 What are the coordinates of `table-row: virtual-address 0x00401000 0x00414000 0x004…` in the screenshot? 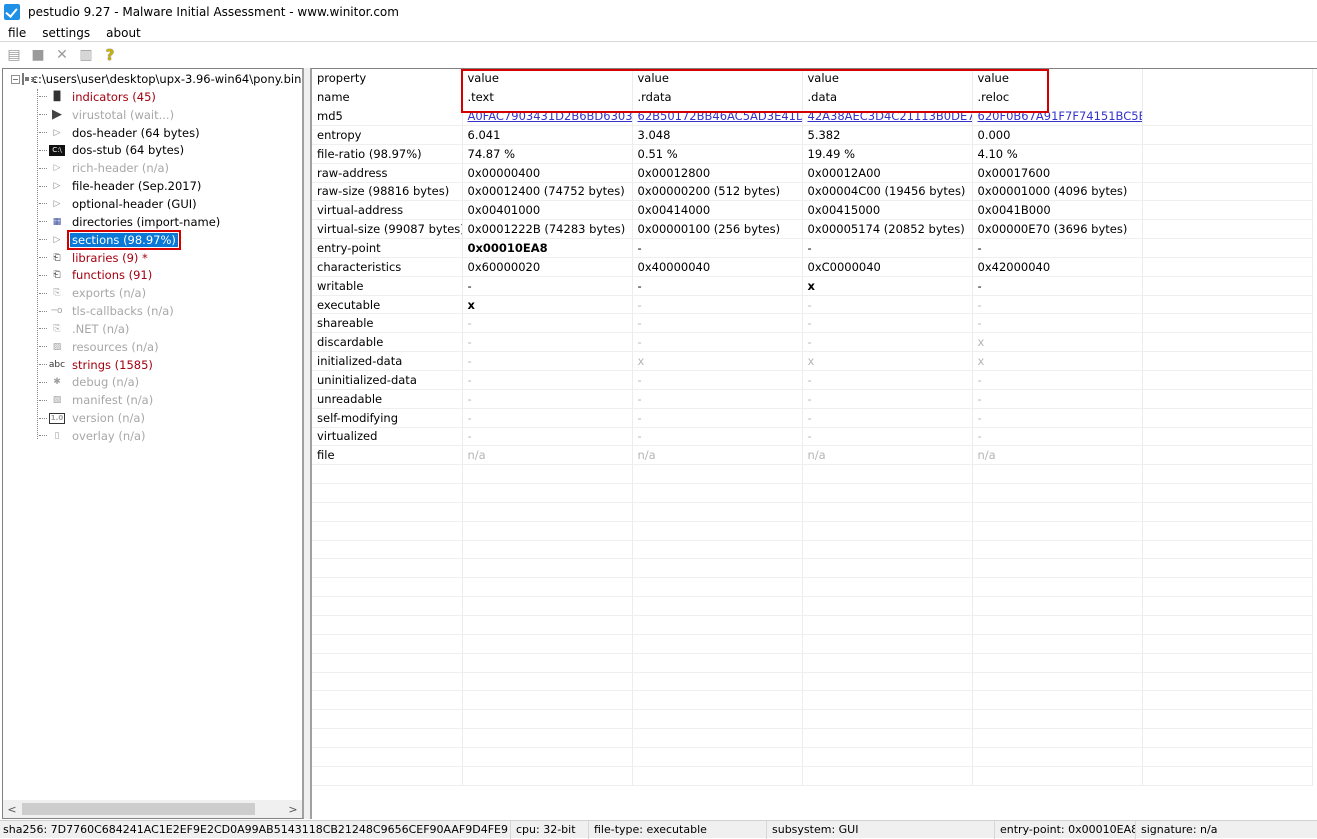 It's located at (812, 210).